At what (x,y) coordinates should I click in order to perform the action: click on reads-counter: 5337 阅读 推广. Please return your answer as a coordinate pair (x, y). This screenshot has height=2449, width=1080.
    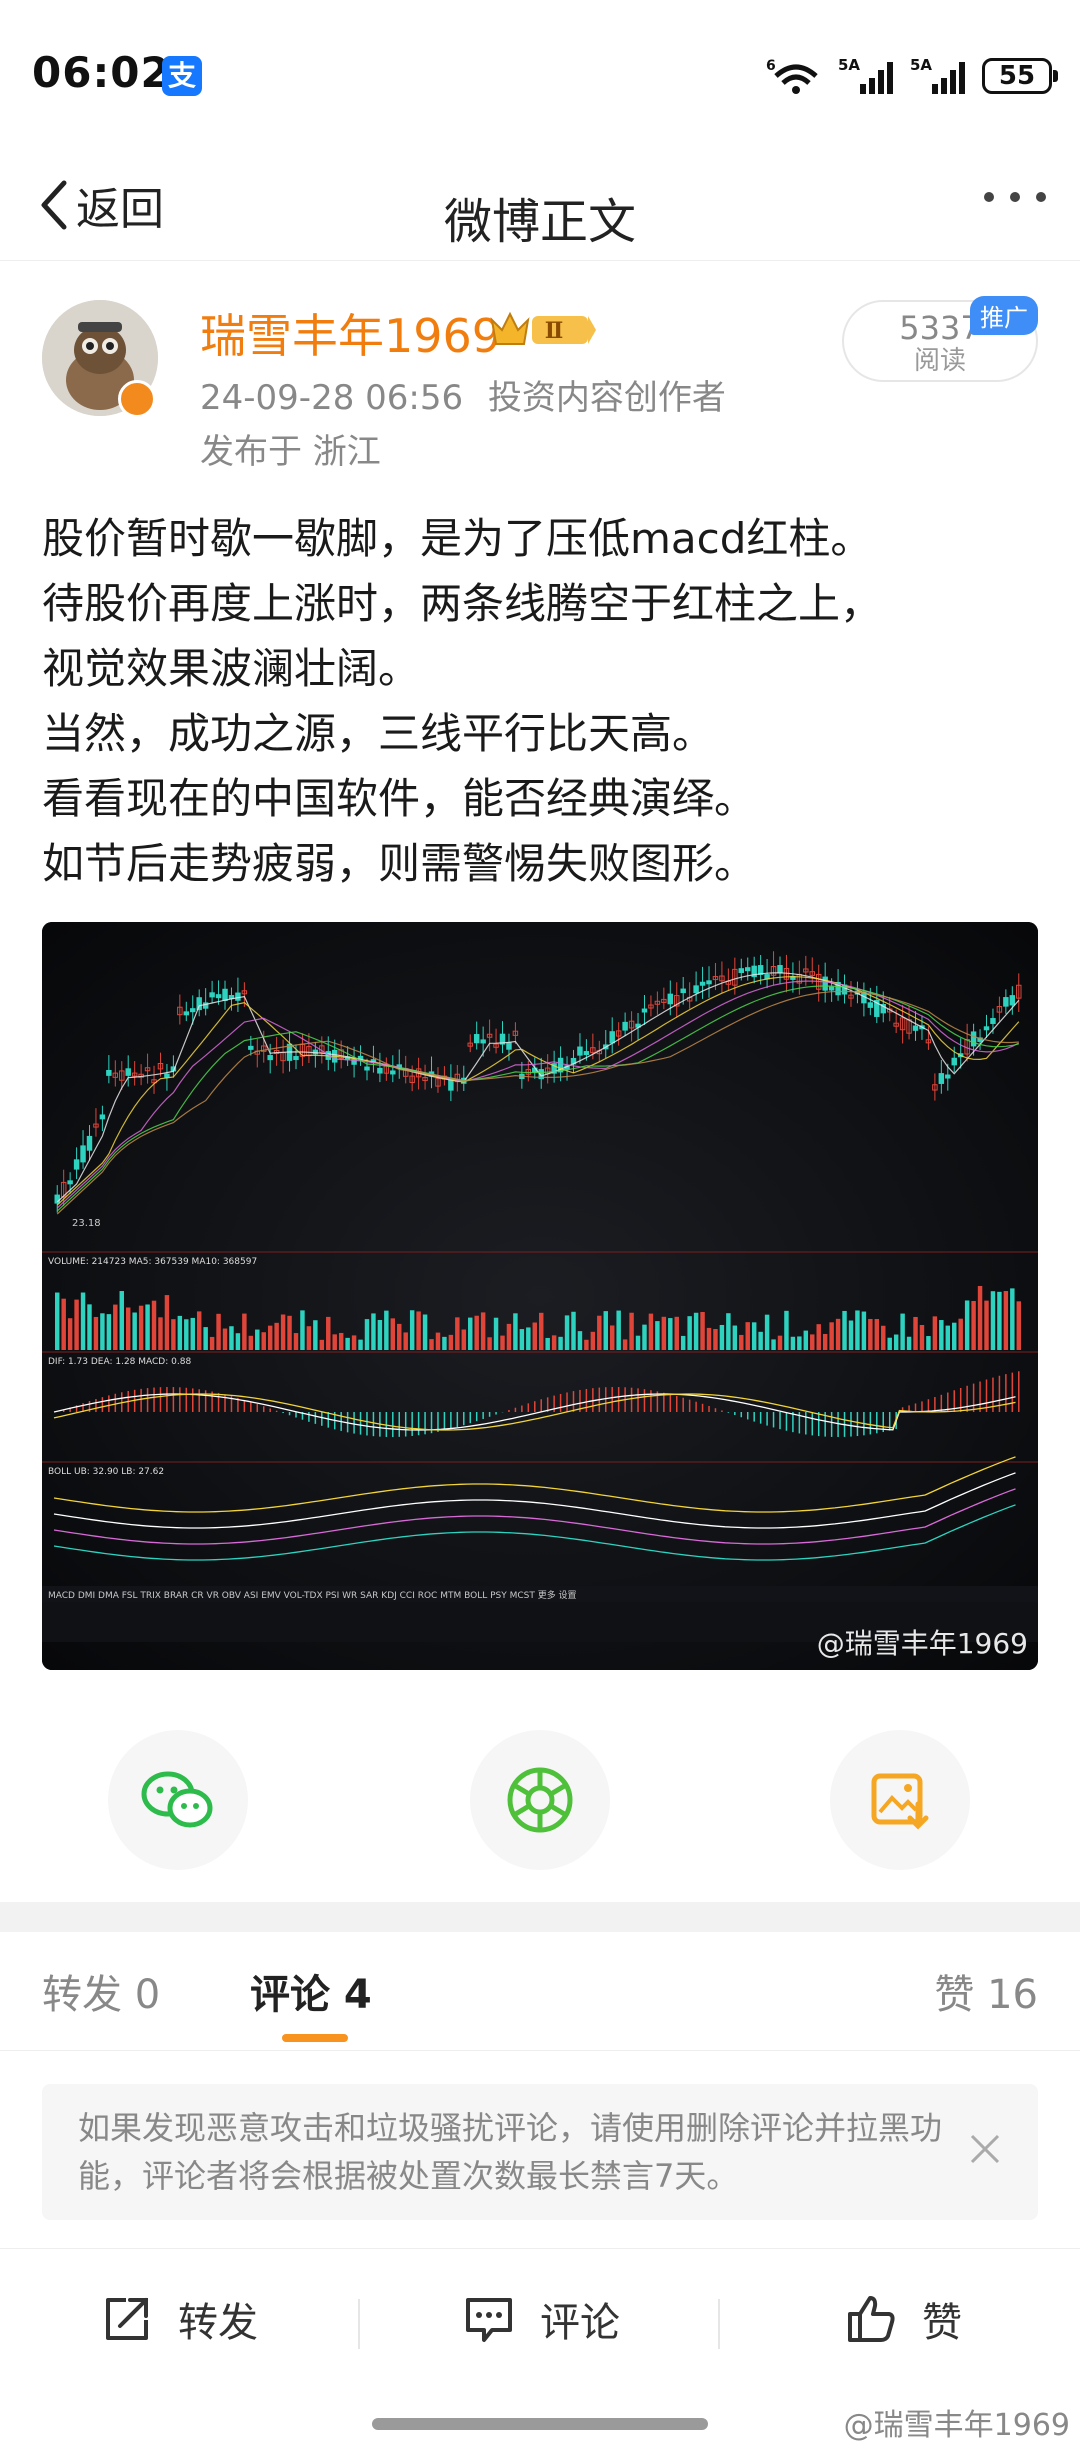
    Looking at the image, I should click on (940, 339).